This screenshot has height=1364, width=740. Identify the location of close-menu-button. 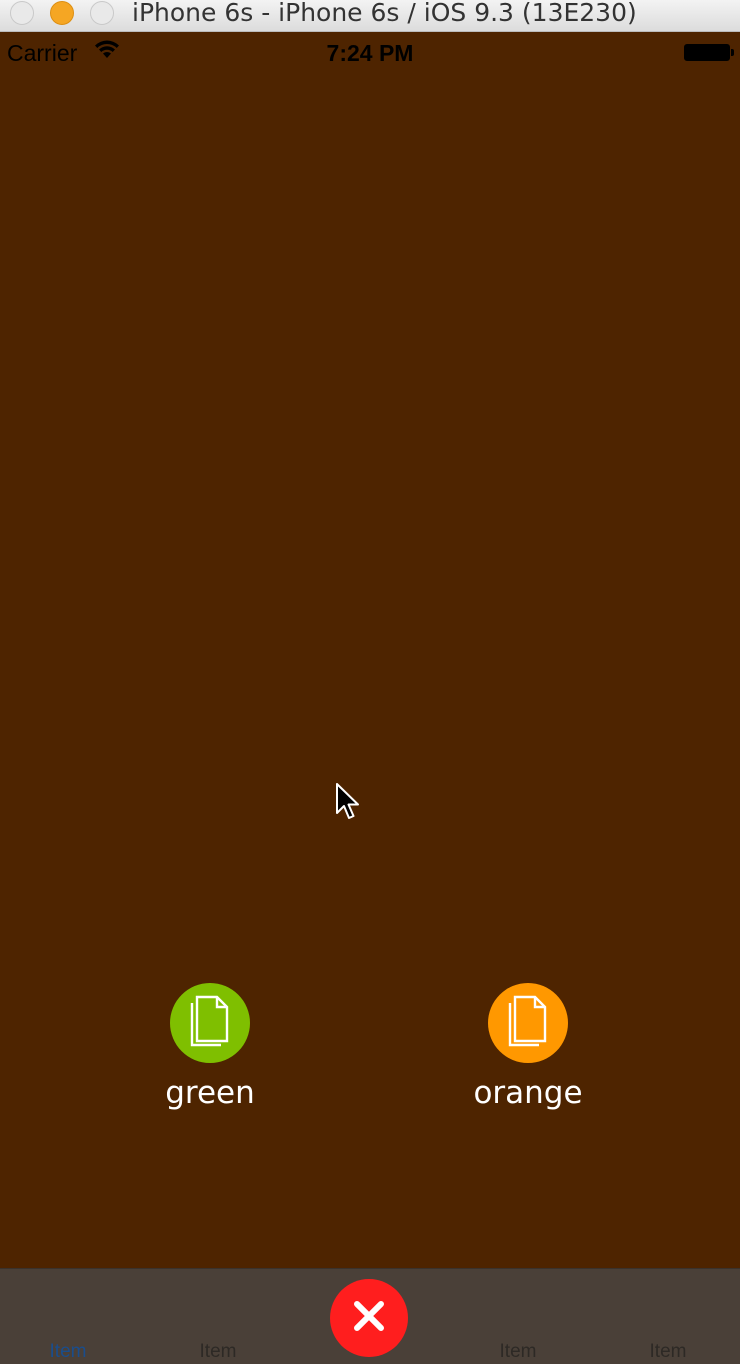
(369, 1318).